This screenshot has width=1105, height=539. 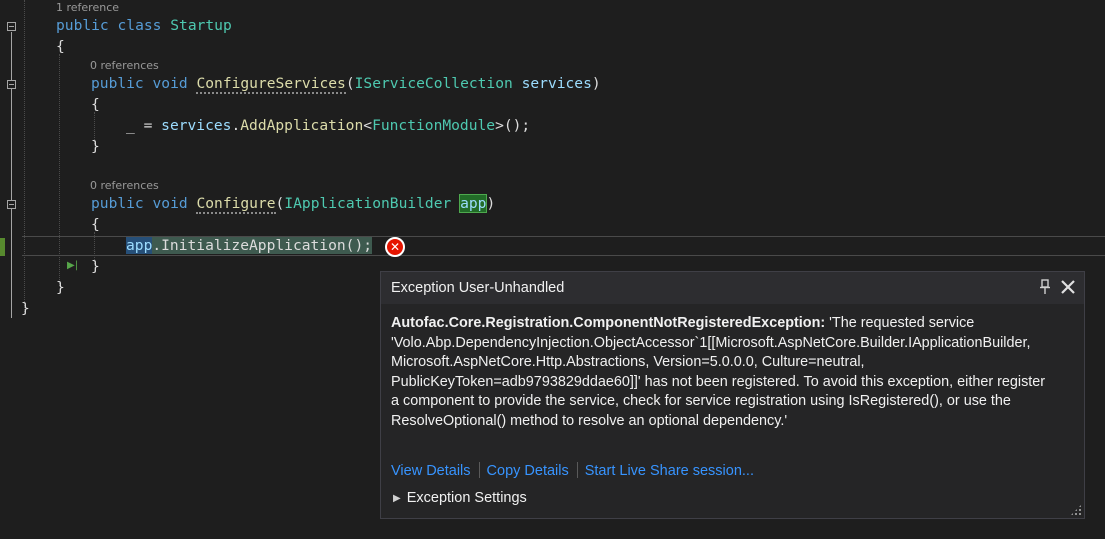 I want to click on punct: <, so click(x=368, y=125).